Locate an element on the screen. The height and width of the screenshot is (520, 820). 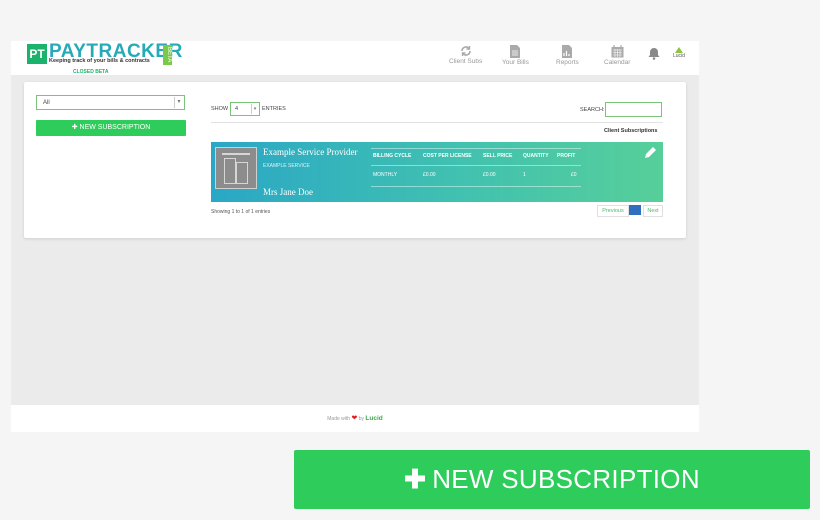
document-icon is located at coordinates (515, 51).